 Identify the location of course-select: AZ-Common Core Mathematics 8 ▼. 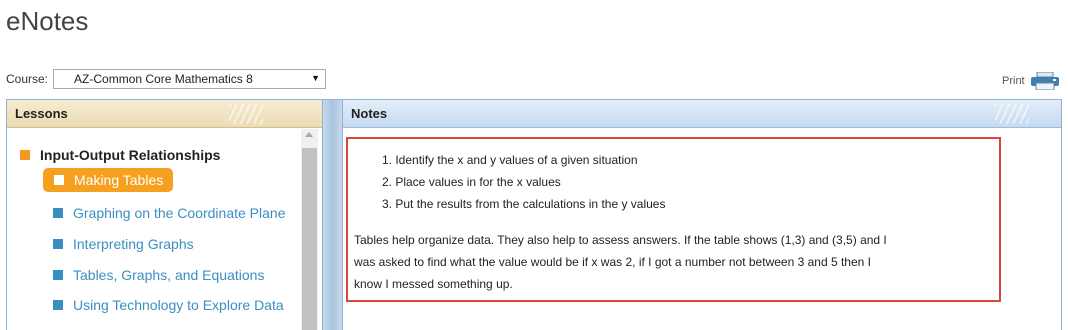
(190, 79).